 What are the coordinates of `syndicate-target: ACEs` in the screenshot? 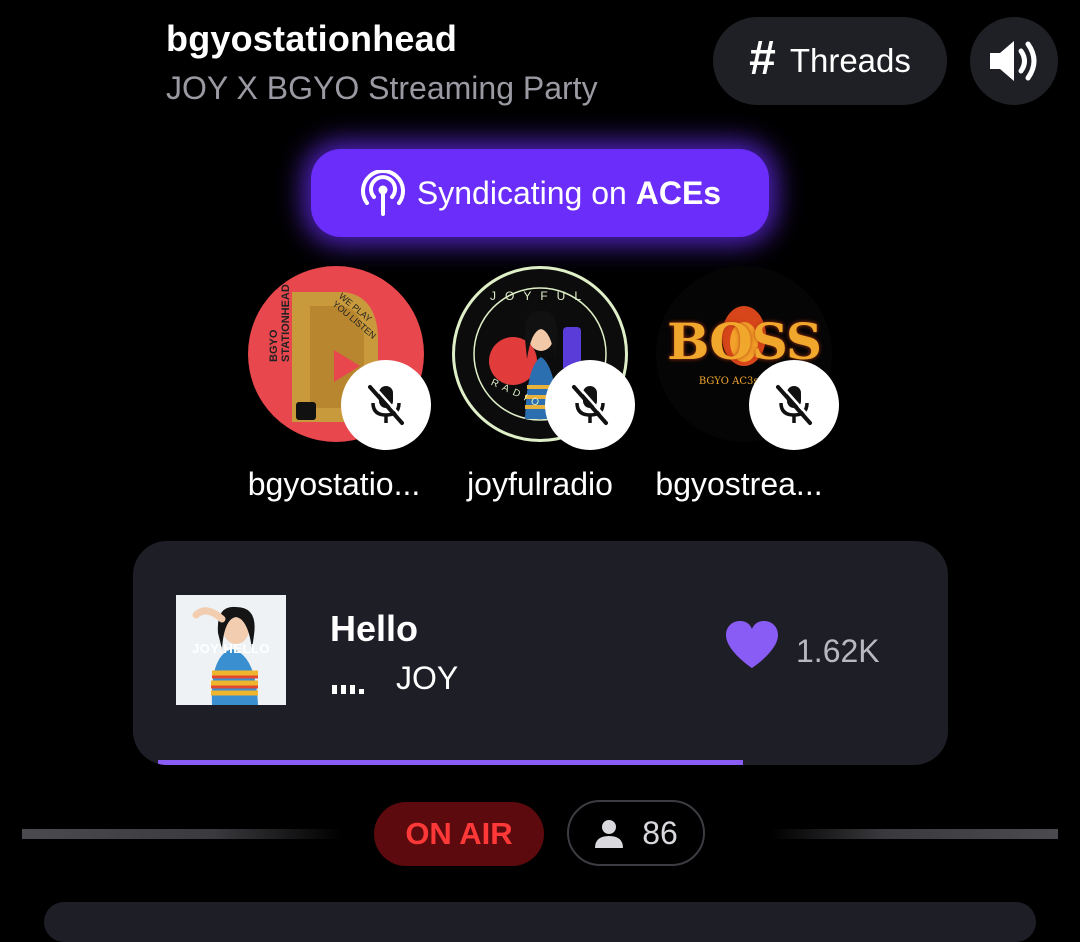 It's located at (678, 192).